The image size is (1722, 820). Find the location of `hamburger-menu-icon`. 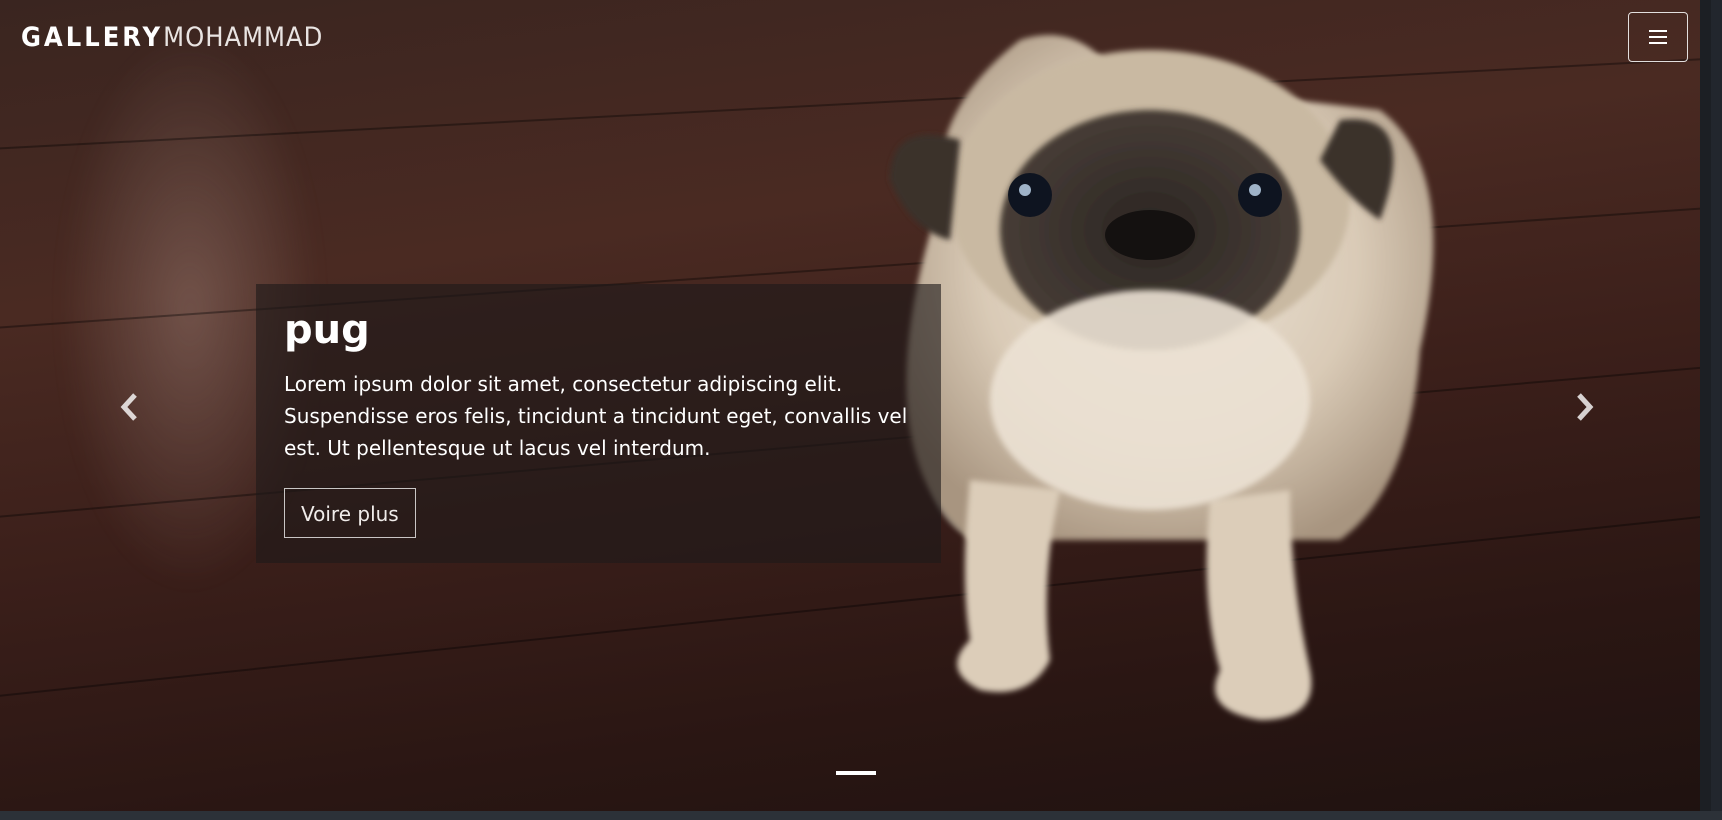

hamburger-menu-icon is located at coordinates (1658, 37).